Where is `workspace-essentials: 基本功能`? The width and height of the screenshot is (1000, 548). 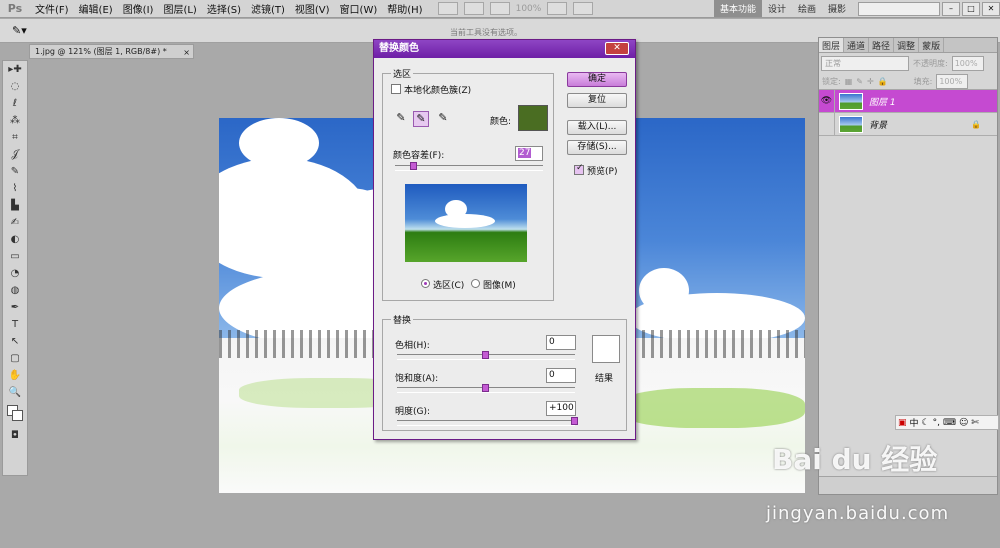 workspace-essentials: 基本功能 is located at coordinates (737, 8).